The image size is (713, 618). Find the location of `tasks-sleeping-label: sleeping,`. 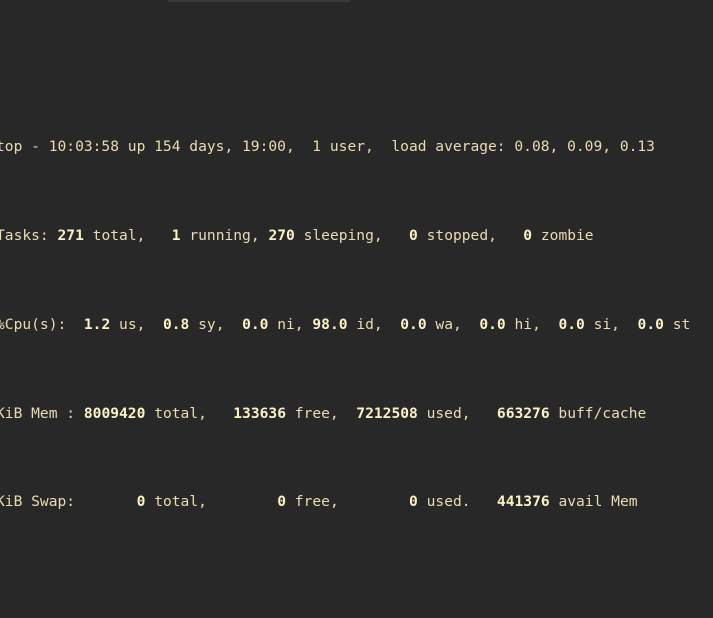

tasks-sleeping-label: sleeping, is located at coordinates (343, 236).